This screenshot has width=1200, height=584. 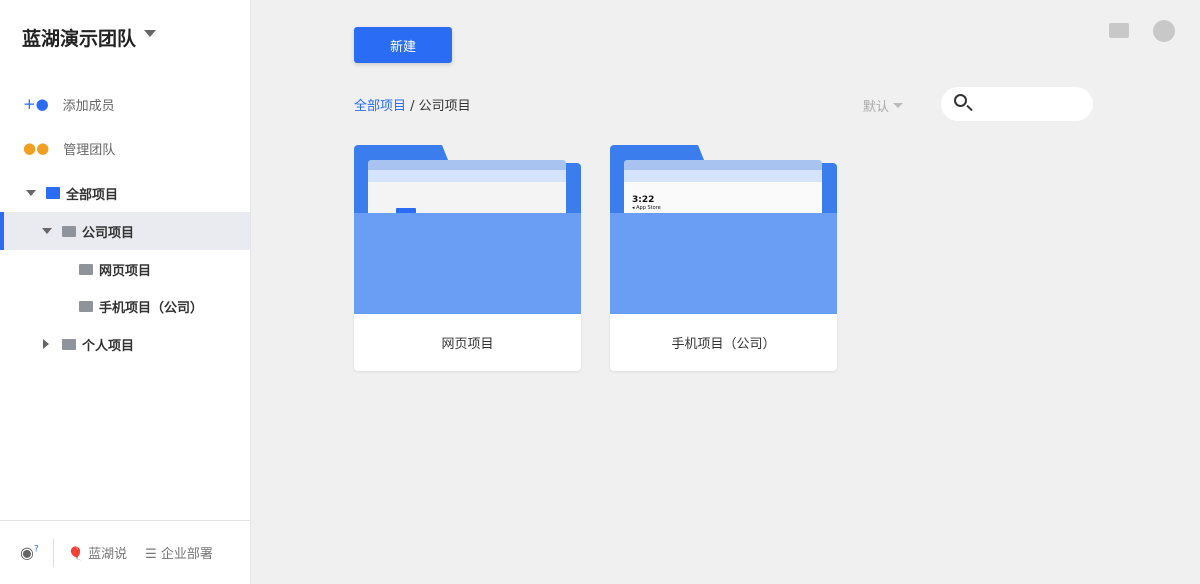 What do you see at coordinates (444, 106) in the screenshot?
I see `breadcrumb-current: 公司项目` at bounding box center [444, 106].